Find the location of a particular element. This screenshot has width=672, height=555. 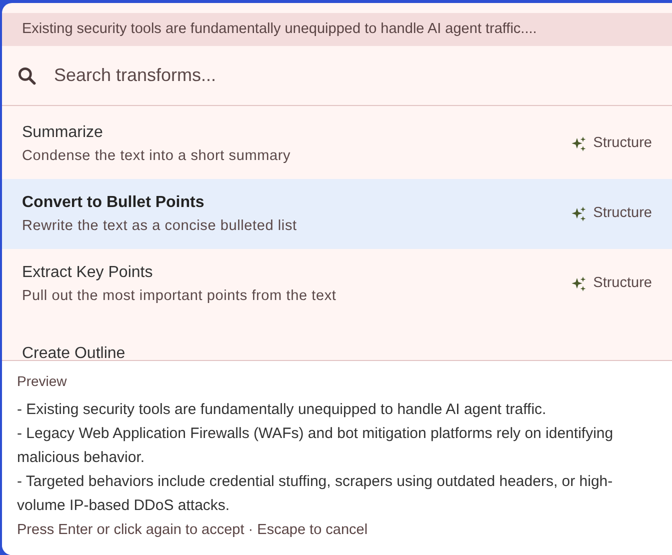

transform-item: Create Outline is located at coordinates (337, 339).